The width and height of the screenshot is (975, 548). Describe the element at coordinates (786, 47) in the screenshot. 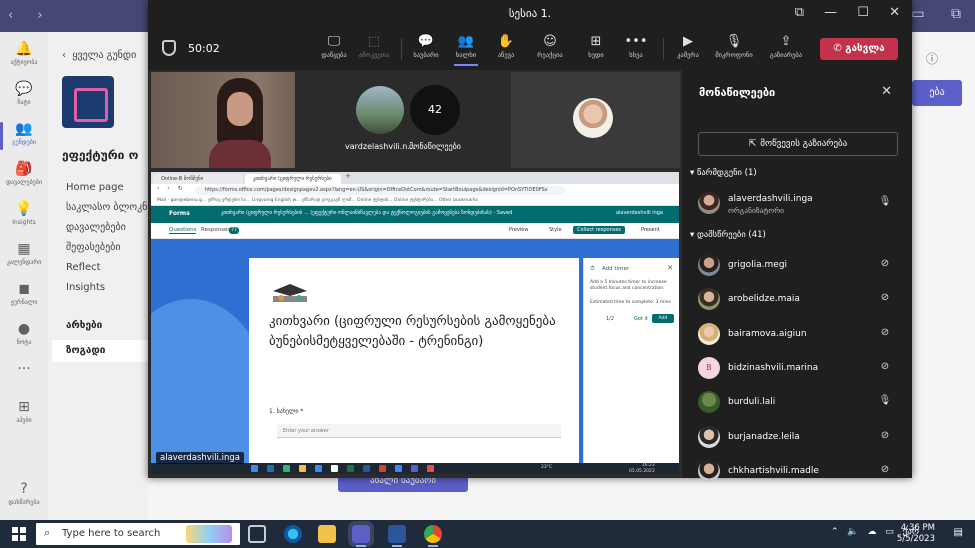

I see `share-button: ⇪ გაზიარება` at that location.